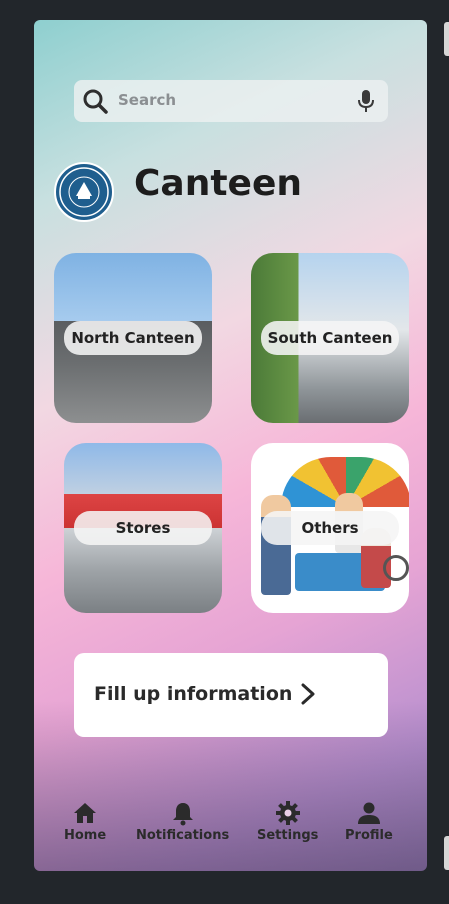  What do you see at coordinates (368, 813) in the screenshot?
I see `person-icon` at bounding box center [368, 813].